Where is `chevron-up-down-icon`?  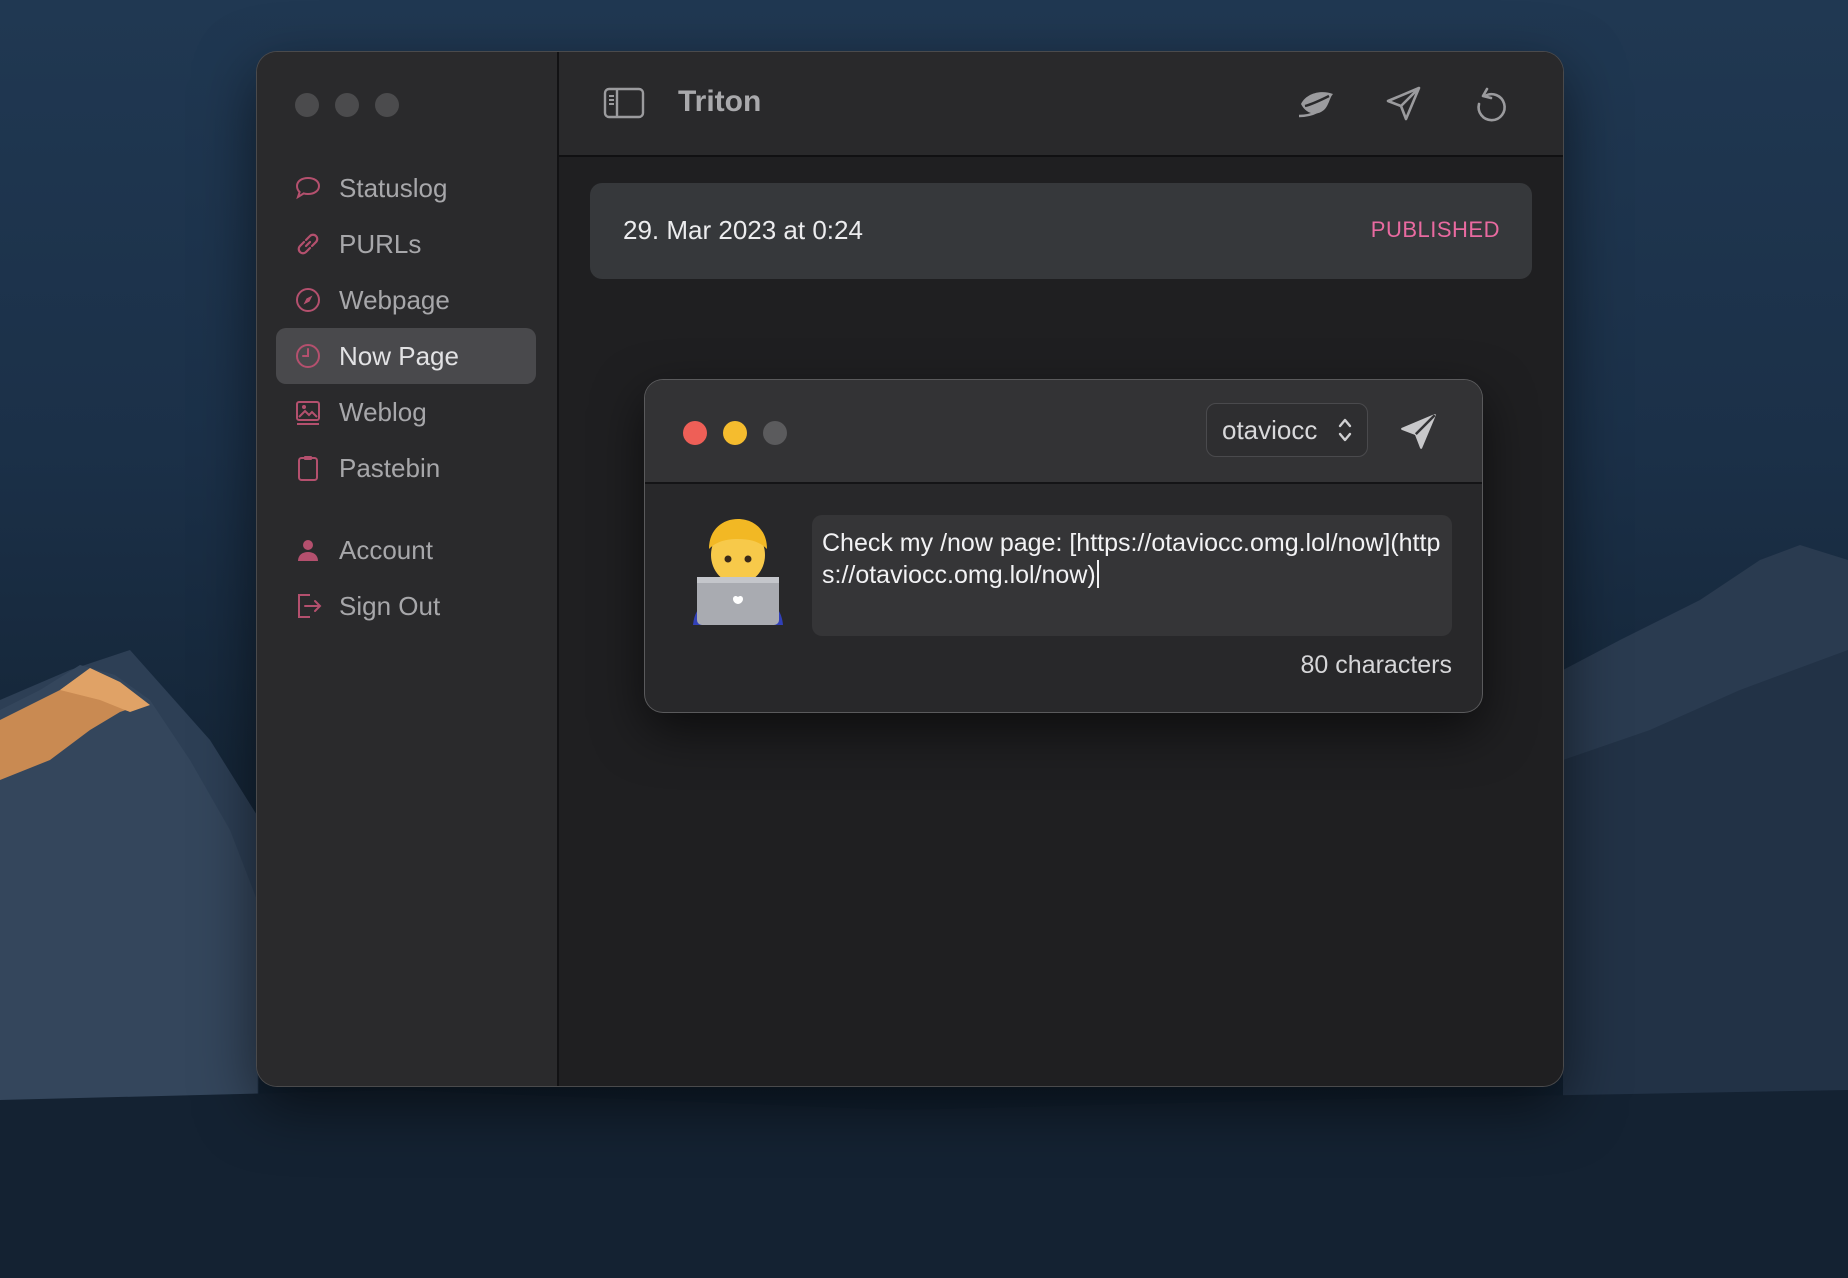
chevron-up-down-icon is located at coordinates (1345, 430).